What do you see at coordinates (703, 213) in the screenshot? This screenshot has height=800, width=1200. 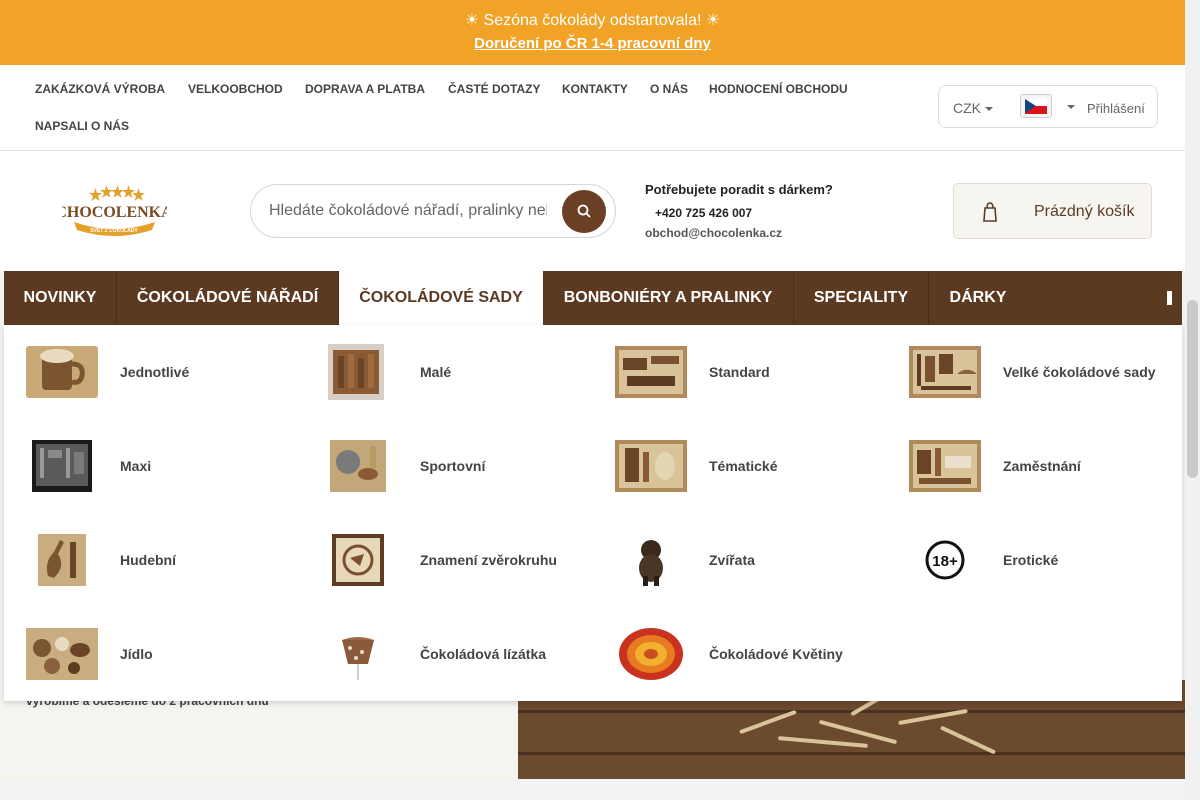 I see `phone-link: +420 725 426 007` at bounding box center [703, 213].